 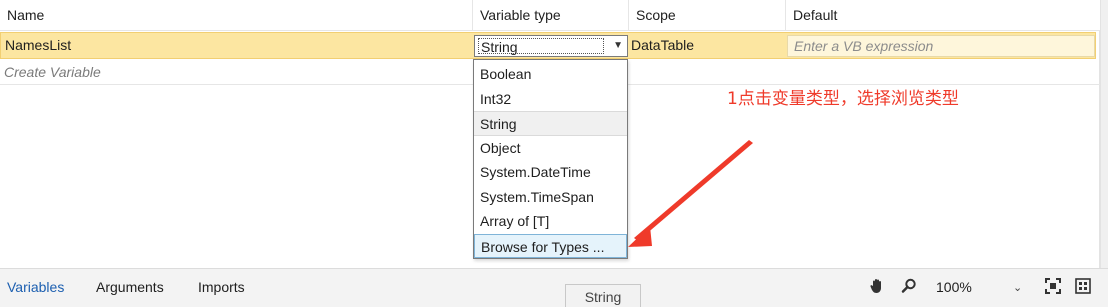 I want to click on grid-header: Name Variable type Scope Default, so click(x=550, y=15).